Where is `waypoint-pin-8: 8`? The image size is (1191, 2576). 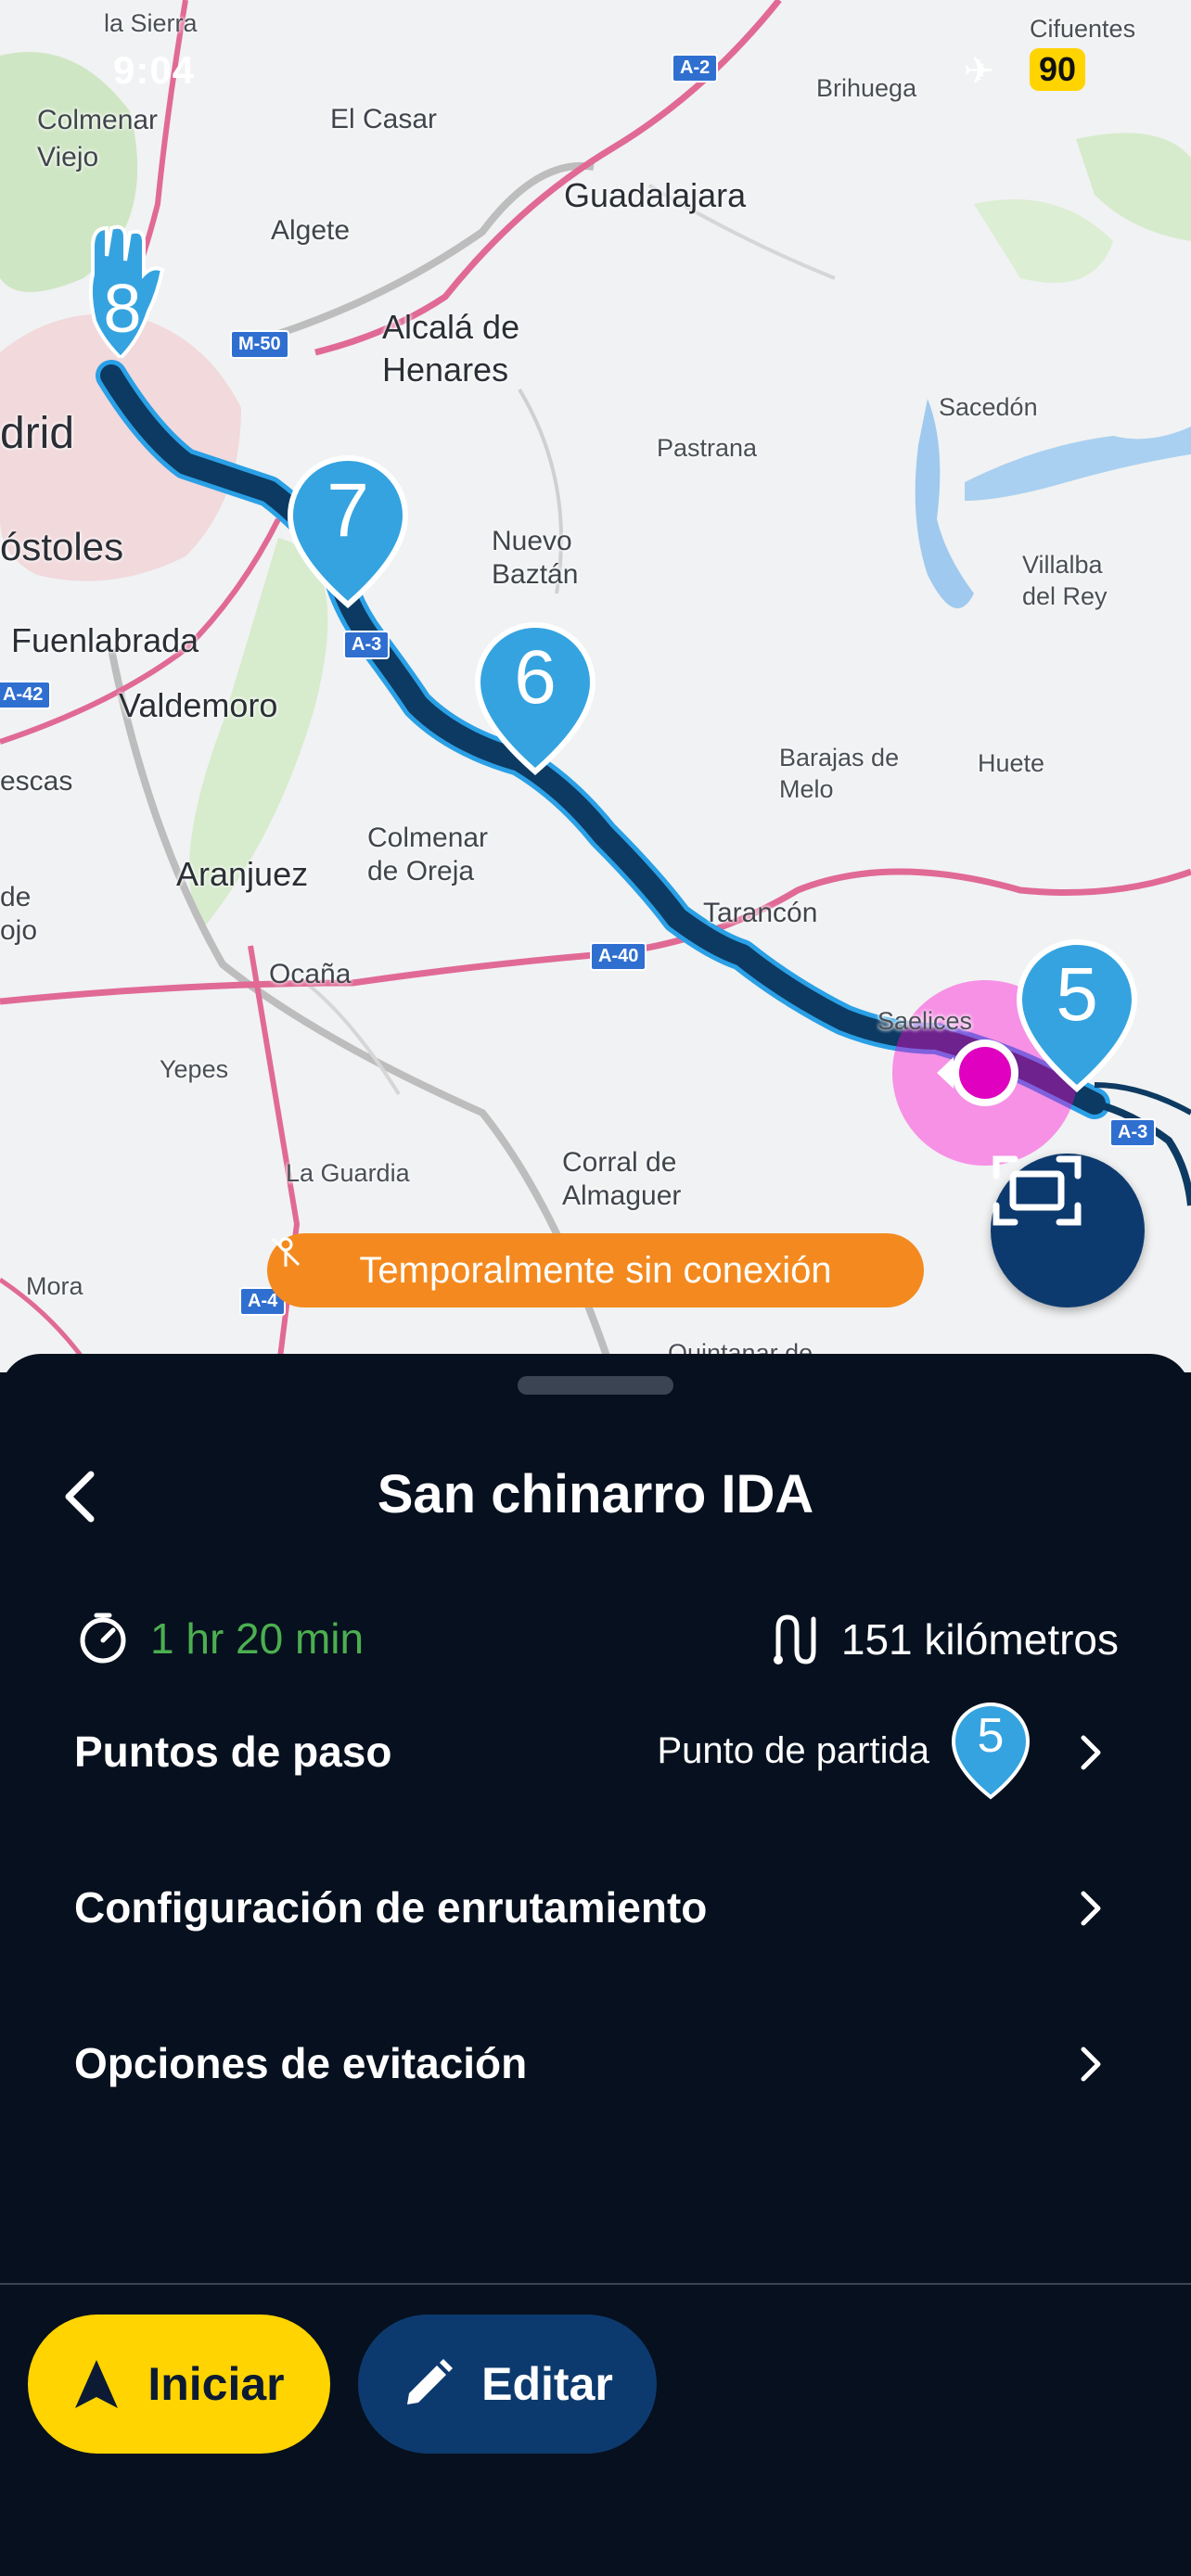 waypoint-pin-8: 8 is located at coordinates (121, 288).